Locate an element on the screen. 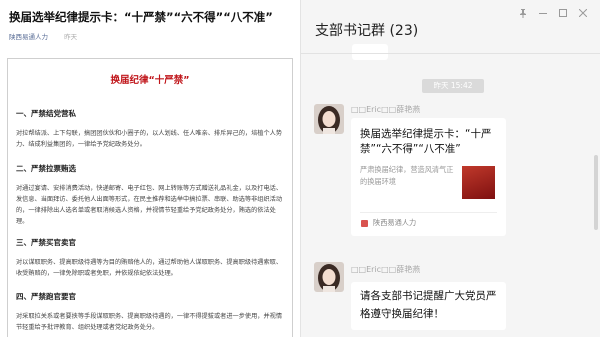  close-icon is located at coordinates (583, 13).